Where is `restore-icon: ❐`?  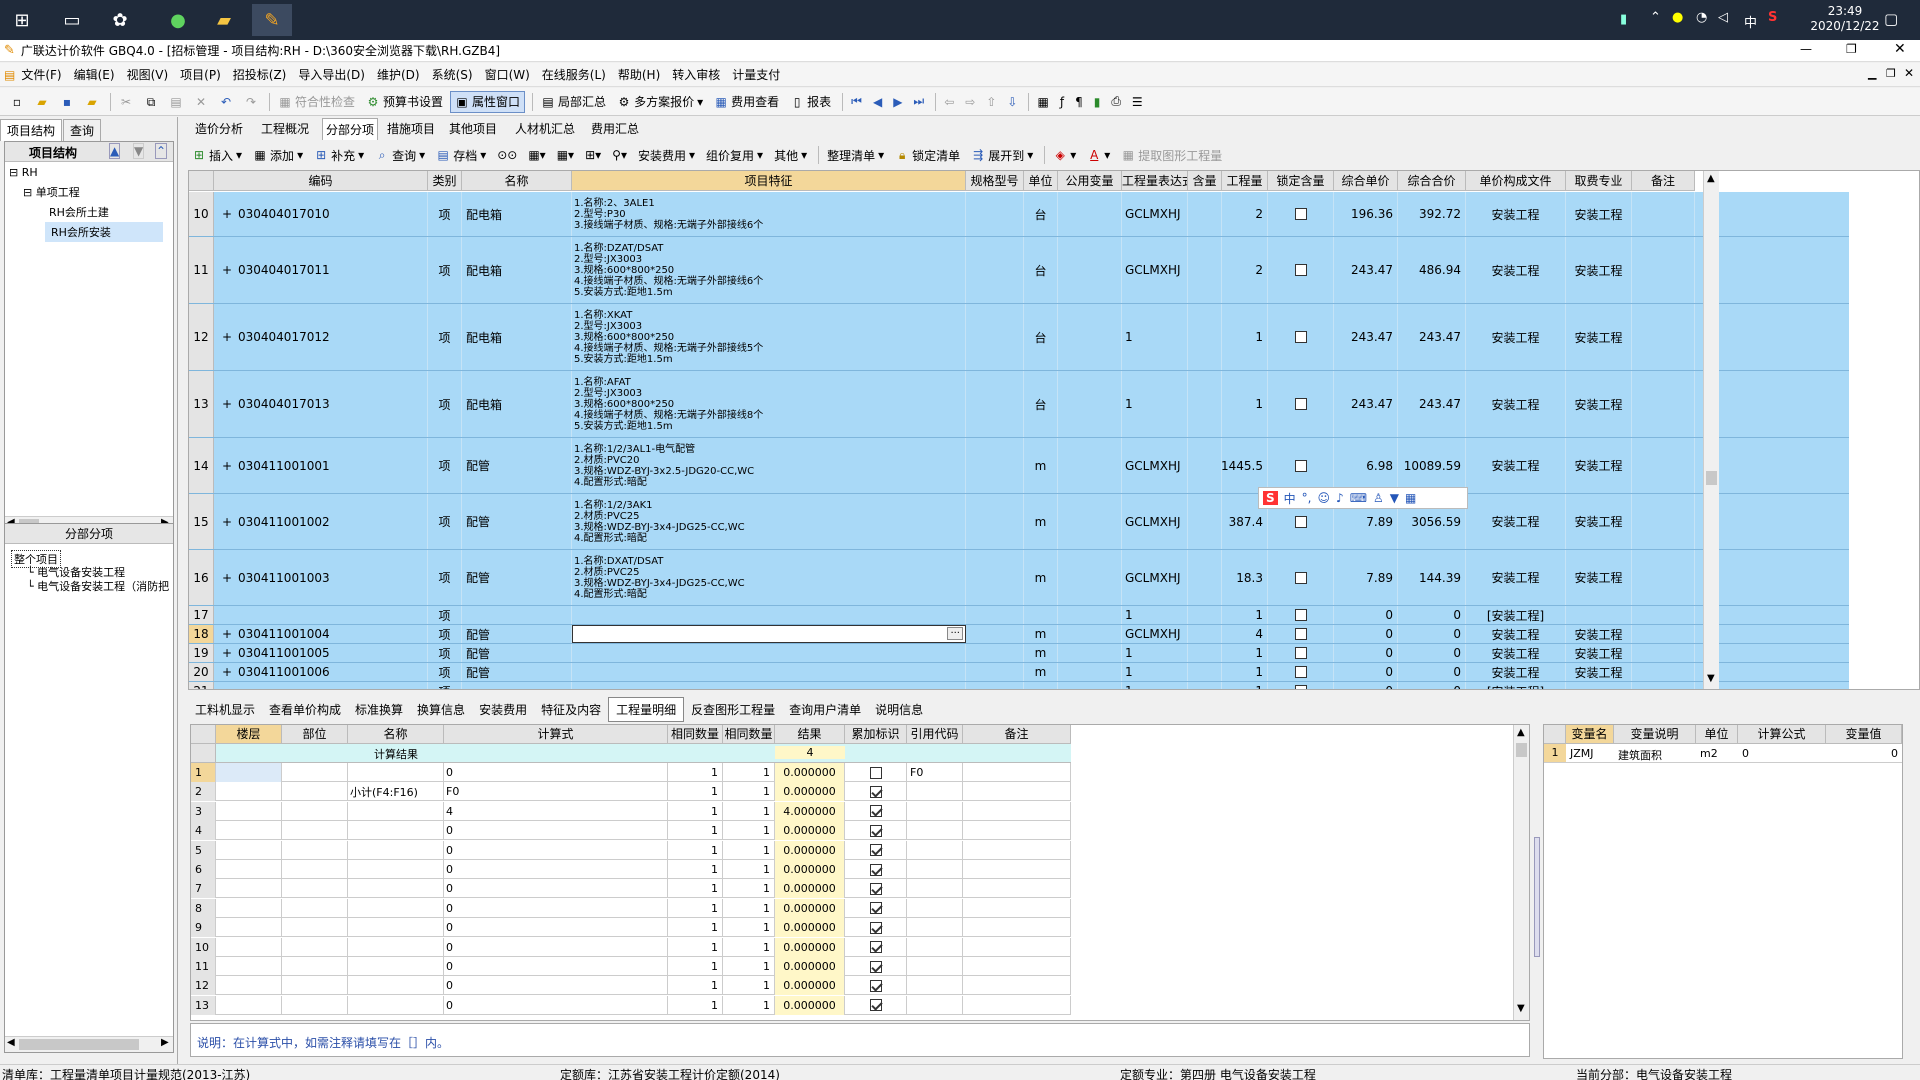 restore-icon: ❐ is located at coordinates (1851, 49).